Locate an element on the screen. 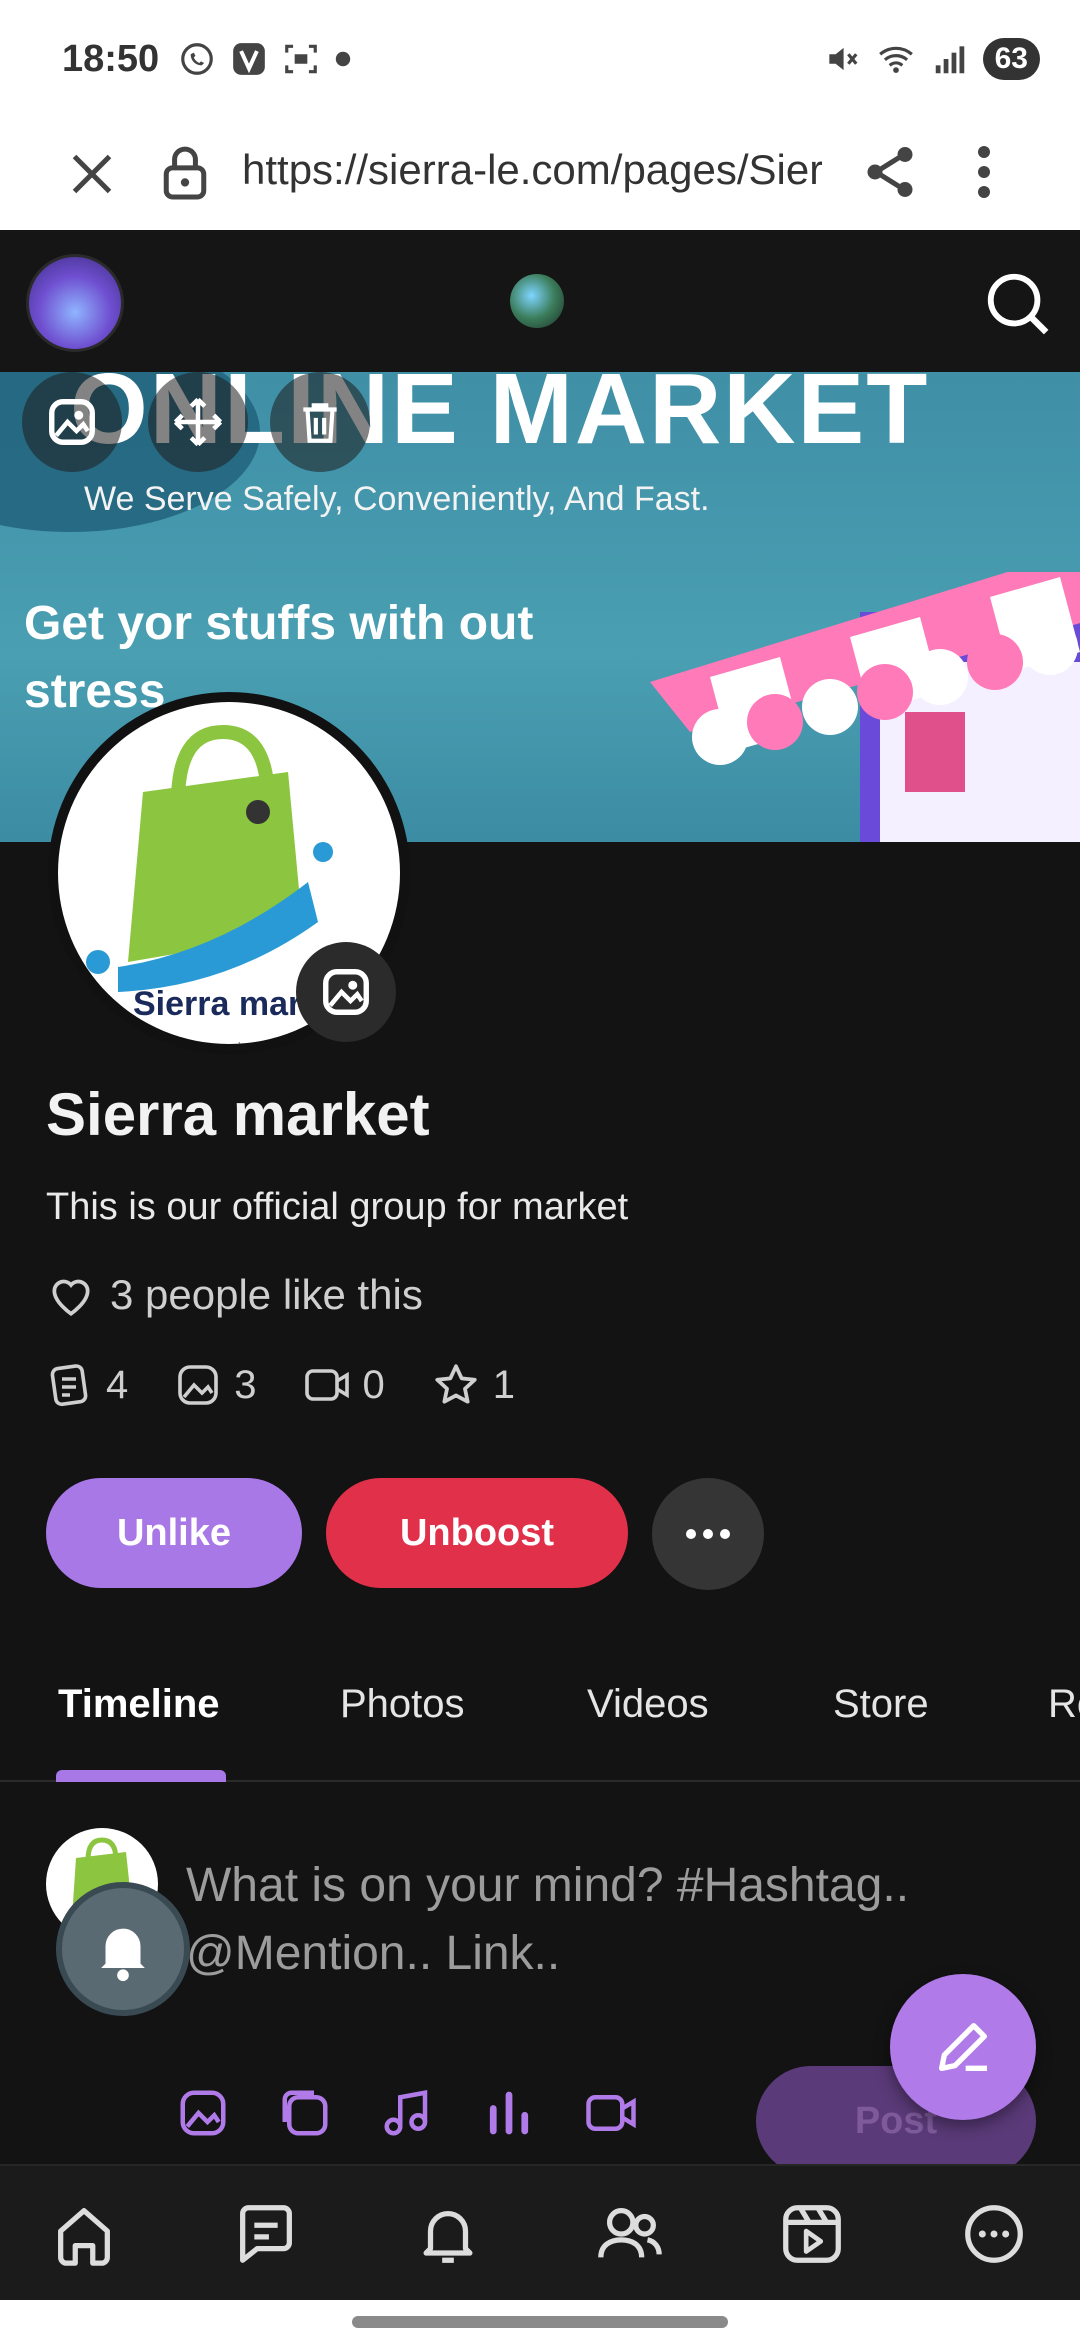 The image size is (1080, 2340). page-description: This is our official group for market is located at coordinates (337, 1207).